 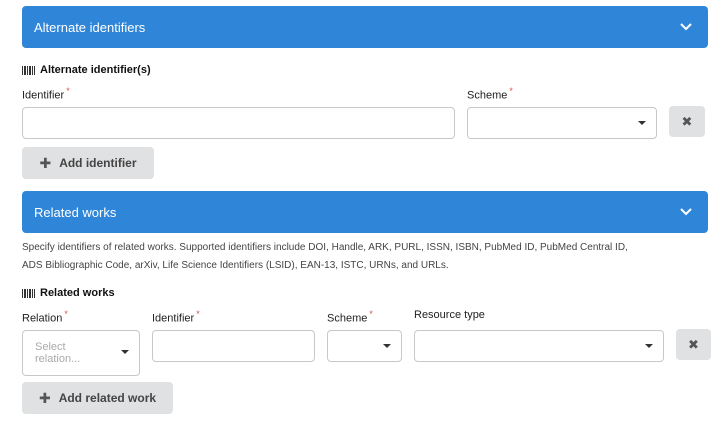 What do you see at coordinates (539, 346) in the screenshot?
I see `resource-type-select` at bounding box center [539, 346].